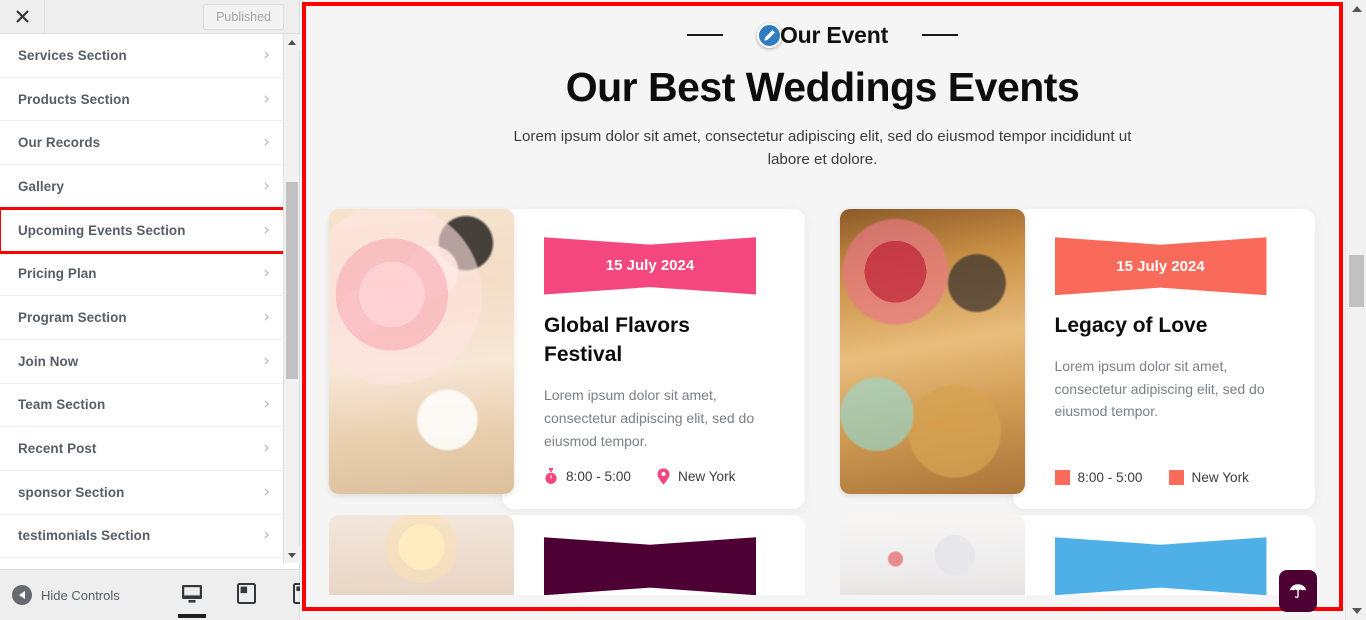  I want to click on desktop-icon, so click(192, 593).